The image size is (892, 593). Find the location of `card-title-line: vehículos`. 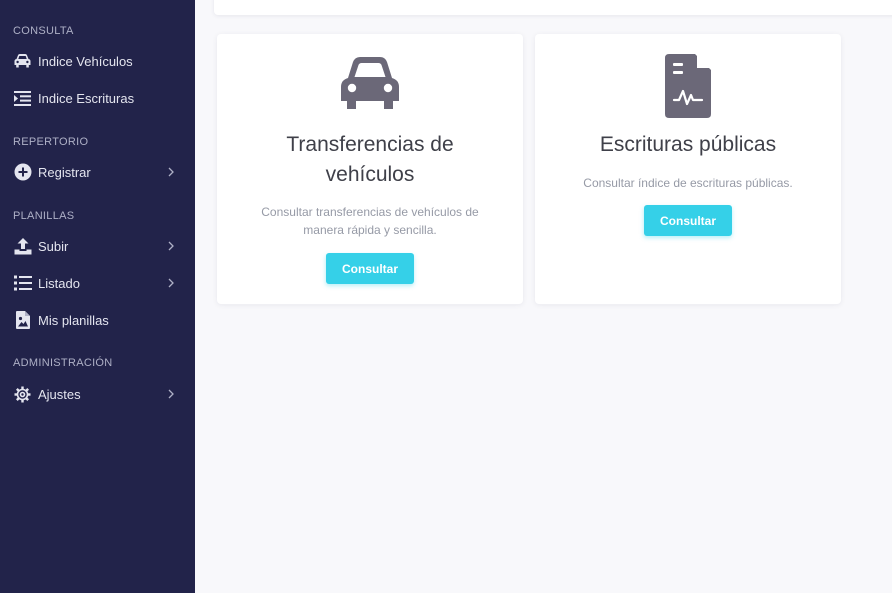

card-title-line: vehículos is located at coordinates (370, 174).